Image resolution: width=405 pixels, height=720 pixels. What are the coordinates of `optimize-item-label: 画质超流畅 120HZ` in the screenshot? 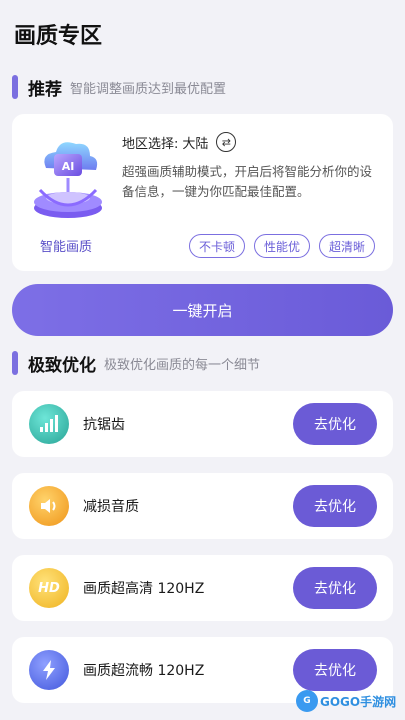 It's located at (144, 671).